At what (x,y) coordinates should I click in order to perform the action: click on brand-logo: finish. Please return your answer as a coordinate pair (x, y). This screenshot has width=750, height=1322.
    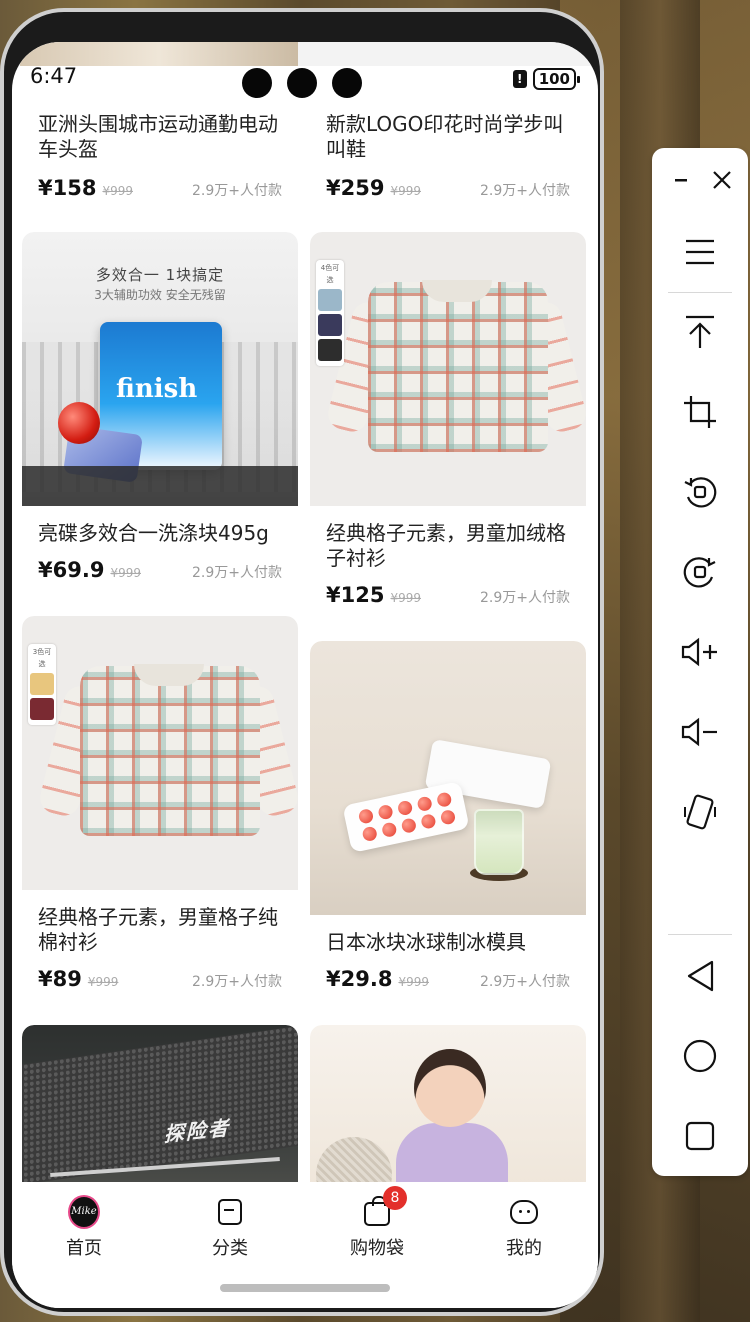
    Looking at the image, I should click on (157, 389).